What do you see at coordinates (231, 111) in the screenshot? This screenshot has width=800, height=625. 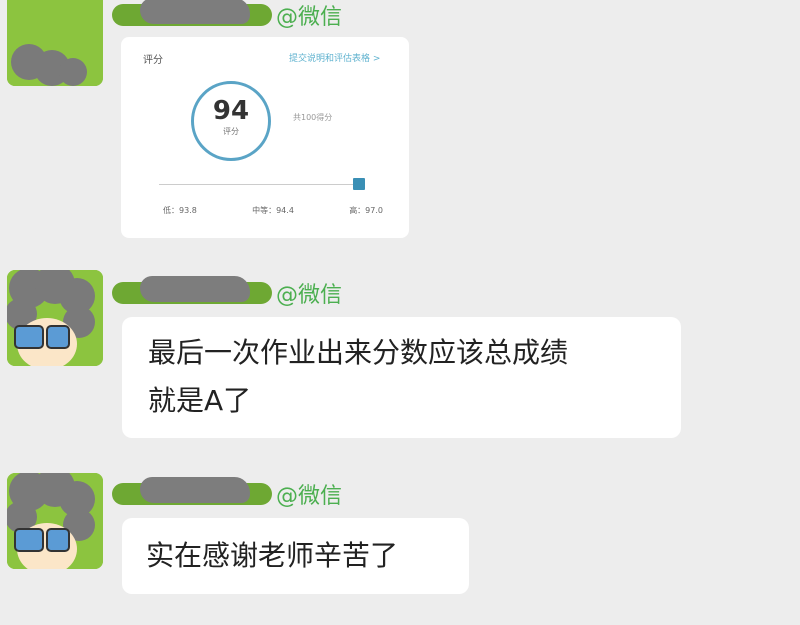 I see `score-value: 94` at bounding box center [231, 111].